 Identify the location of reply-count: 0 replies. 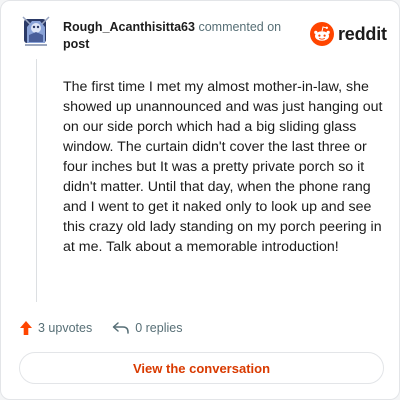
(159, 328).